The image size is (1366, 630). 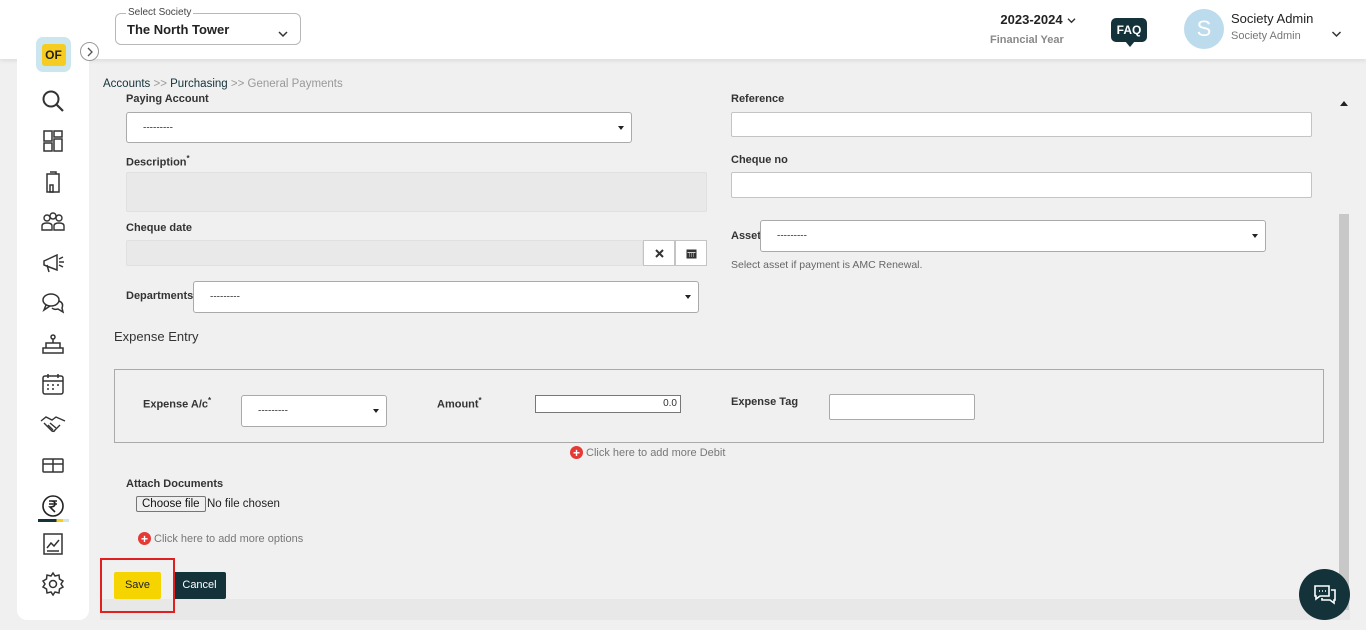 I want to click on financial-year-value: 2023-2024, so click(x=1031, y=19).